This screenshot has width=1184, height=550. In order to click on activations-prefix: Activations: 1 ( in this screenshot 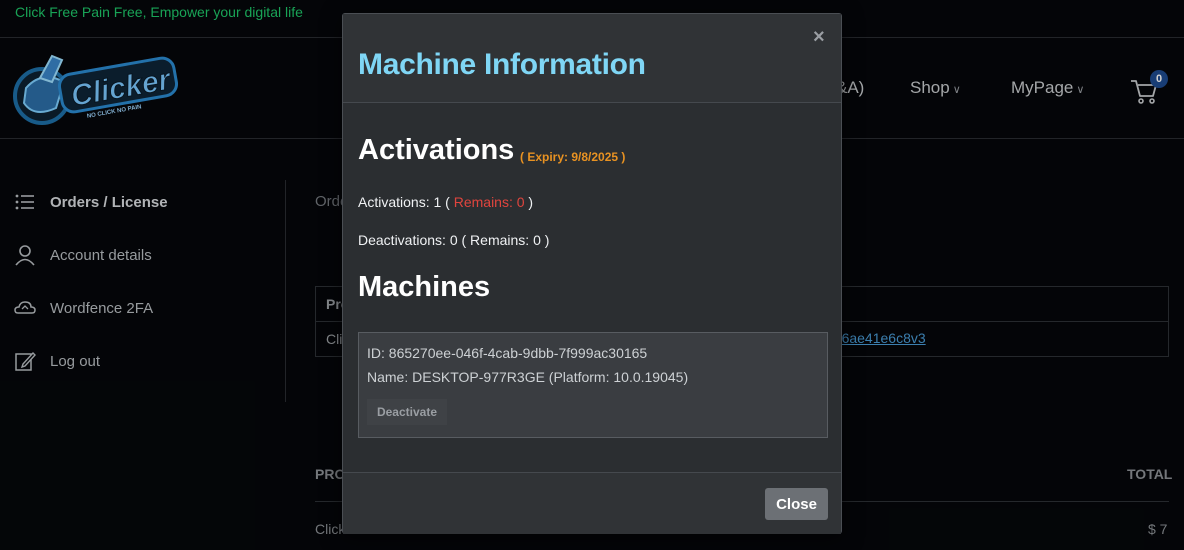, I will do `click(404, 202)`.